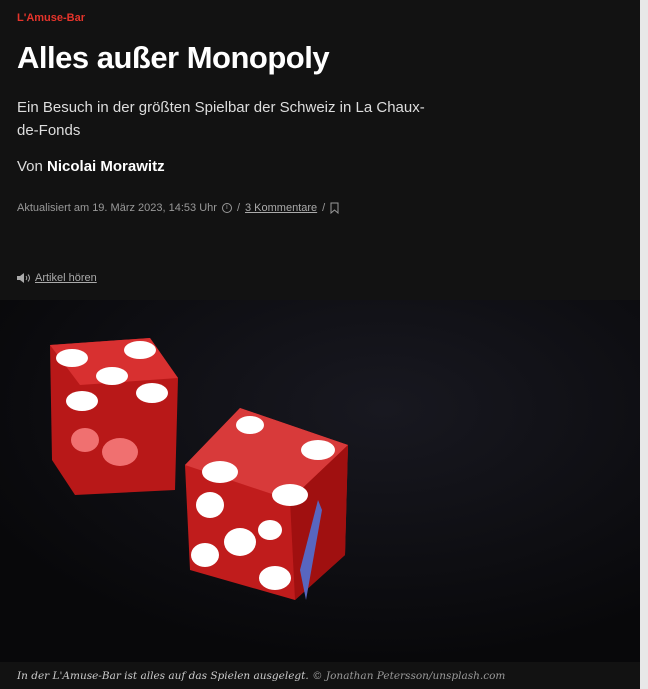 This screenshot has height=689, width=648. I want to click on byline-prefix: Von, so click(30, 166).